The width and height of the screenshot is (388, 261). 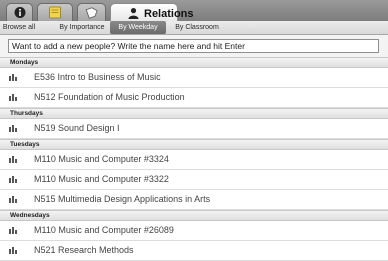 I want to click on subnav-by-weekday: By Weekday, so click(x=138, y=27).